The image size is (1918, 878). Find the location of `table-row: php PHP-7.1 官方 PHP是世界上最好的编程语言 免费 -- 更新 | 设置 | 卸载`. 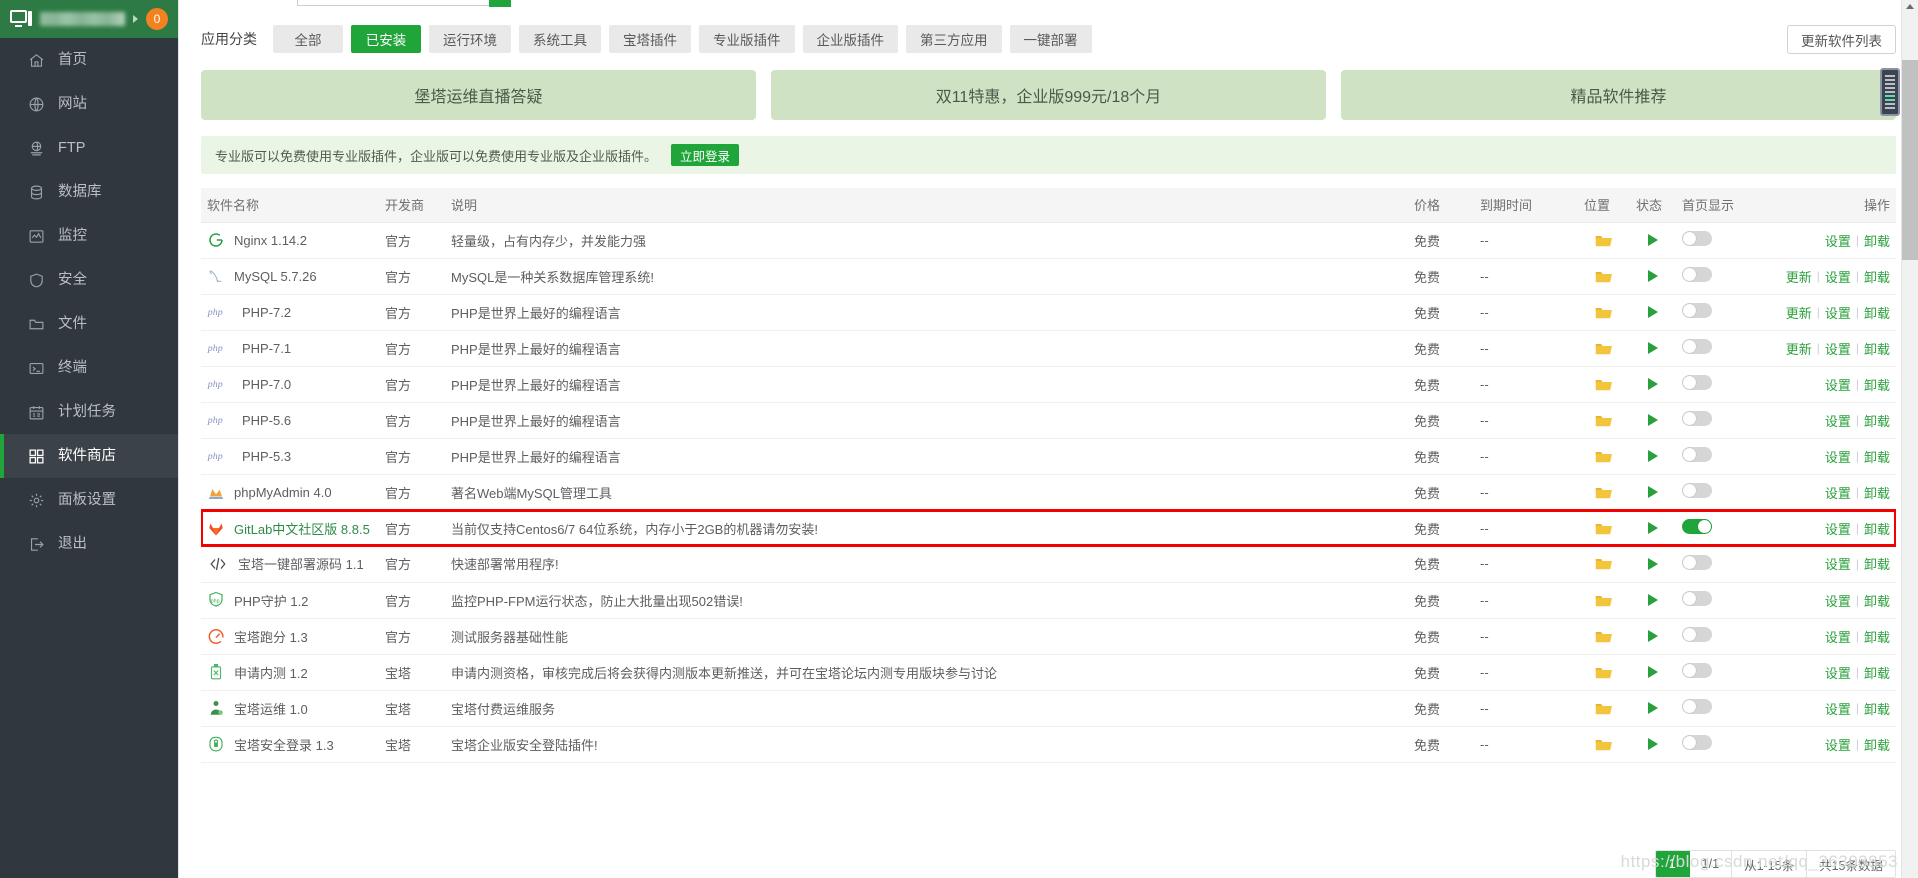

table-row: php PHP-7.1 官方 PHP是世界上最好的编程语言 免费 -- 更新 | 设置 | 卸载 is located at coordinates (1048, 348).